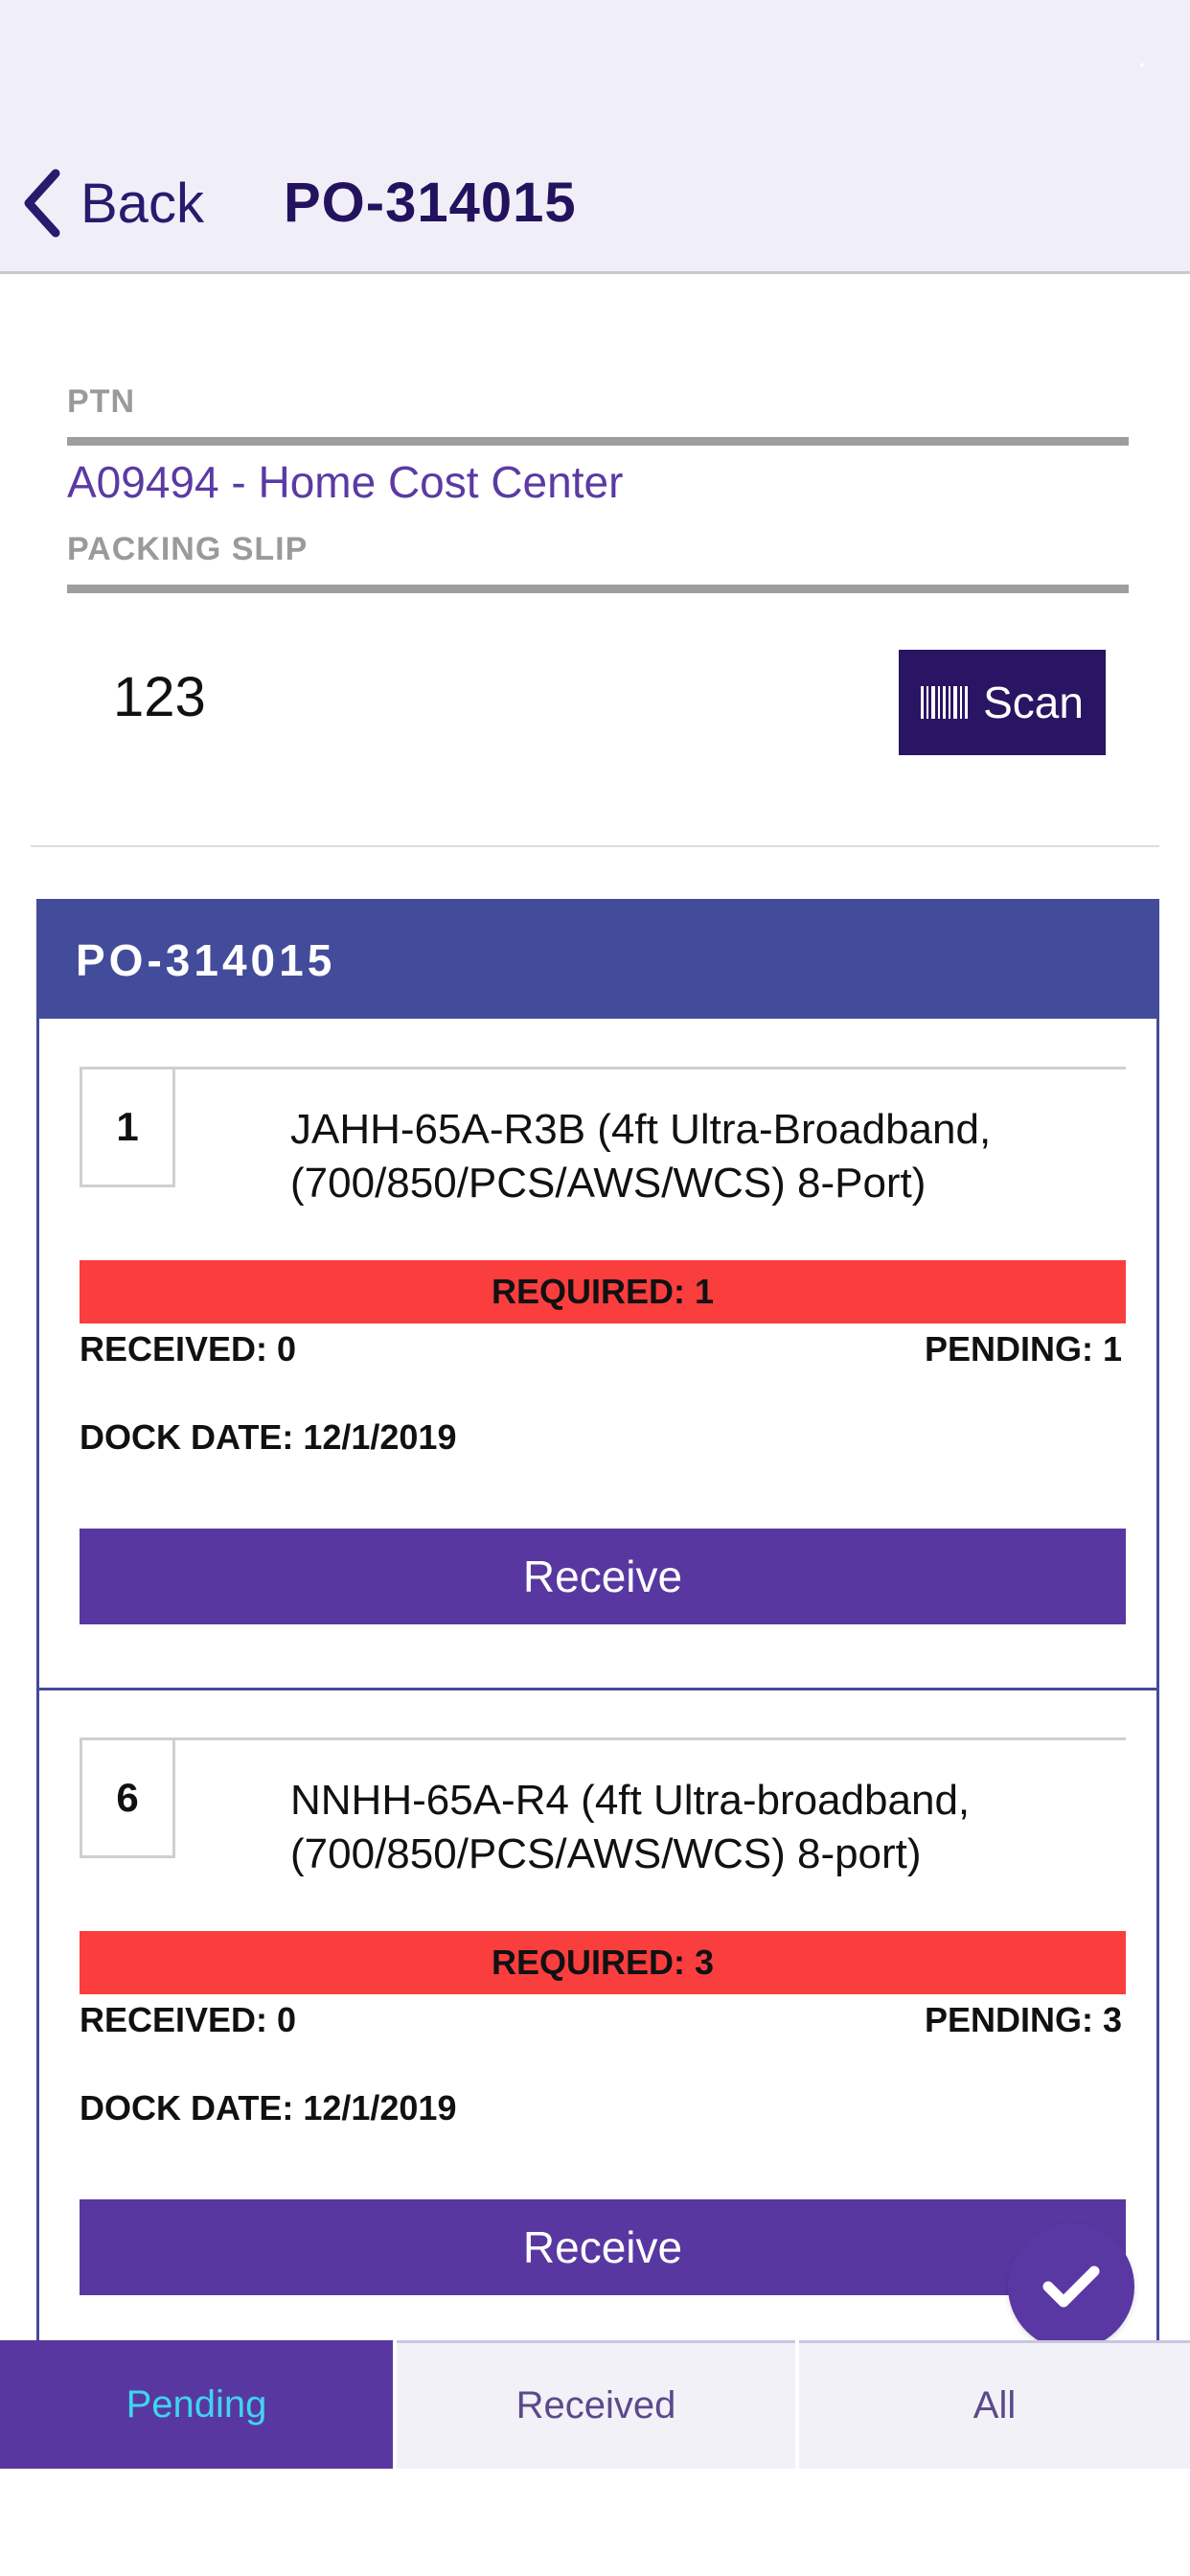  Describe the element at coordinates (995, 2404) in the screenshot. I see `tab-all: All` at that location.